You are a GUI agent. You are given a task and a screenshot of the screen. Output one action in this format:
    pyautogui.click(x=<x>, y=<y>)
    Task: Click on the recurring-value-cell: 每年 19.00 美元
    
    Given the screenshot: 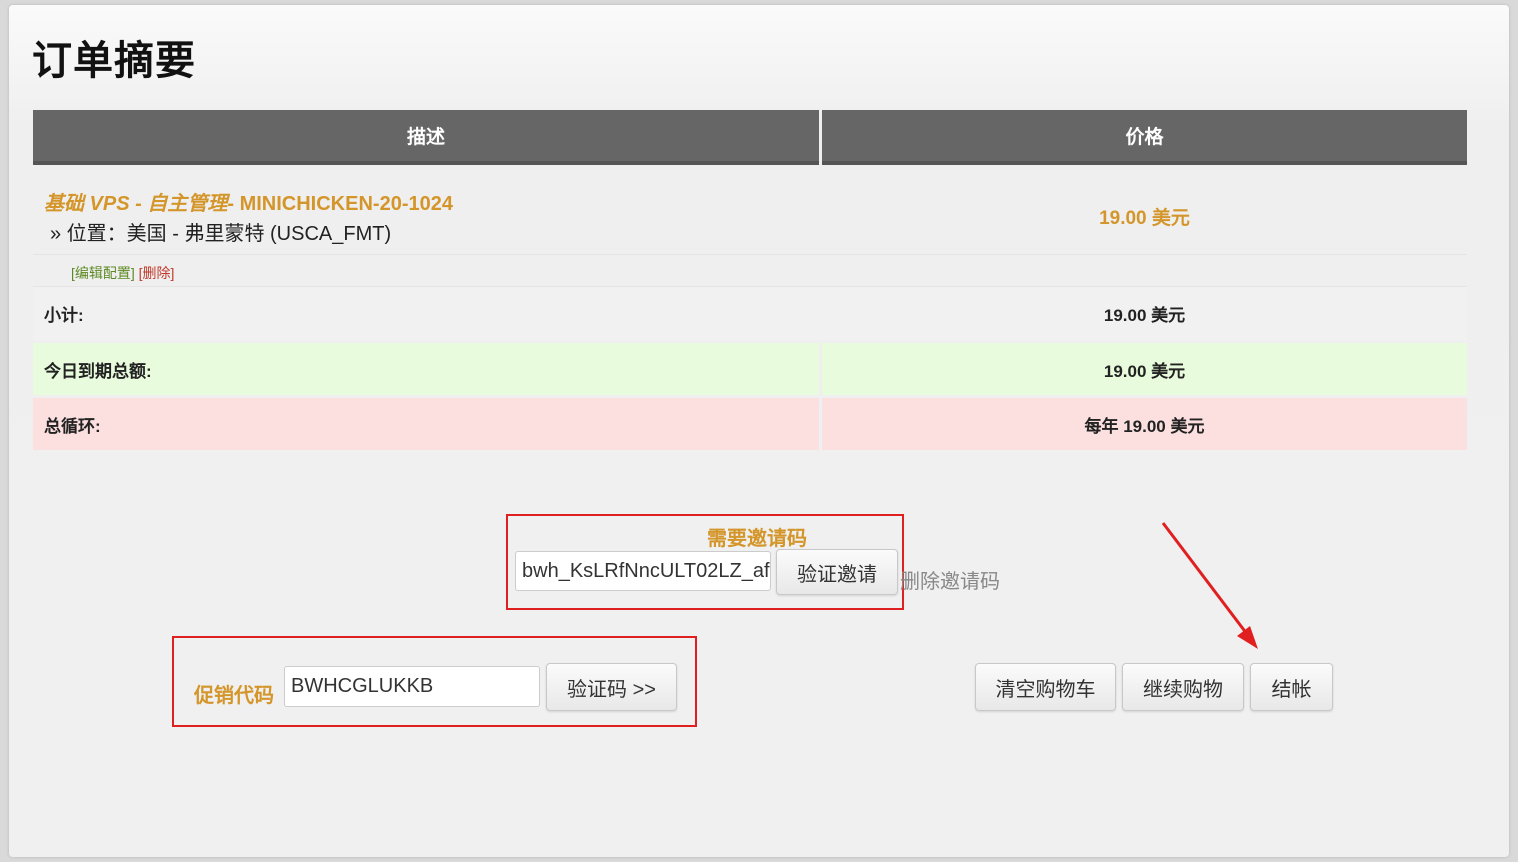 What is the action you would take?
    pyautogui.click(x=1144, y=424)
    